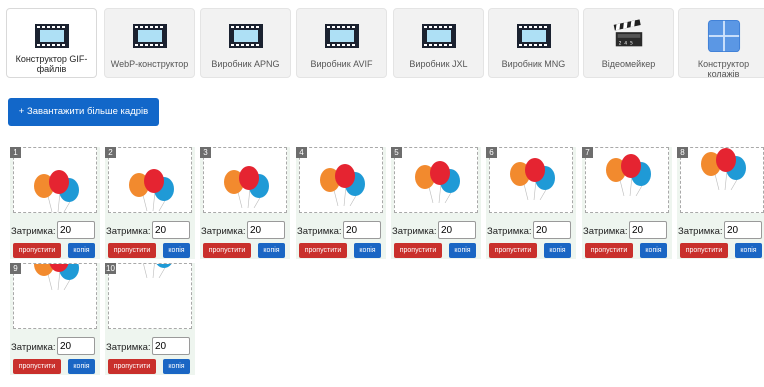  I want to click on frame-card: 7 Затримка: пропустити копія, so click(627, 203).